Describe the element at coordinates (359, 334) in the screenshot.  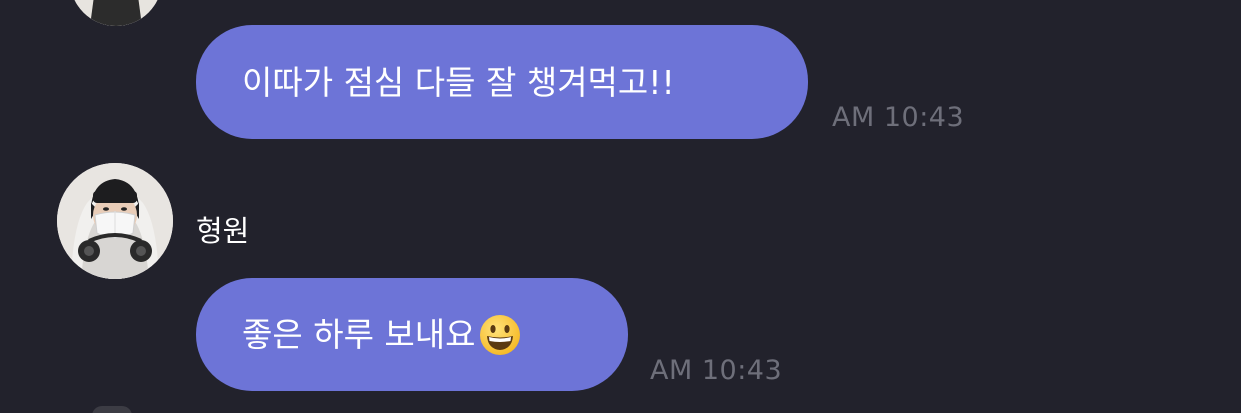
I see `message-text: 좋은 하루 보내요` at that location.